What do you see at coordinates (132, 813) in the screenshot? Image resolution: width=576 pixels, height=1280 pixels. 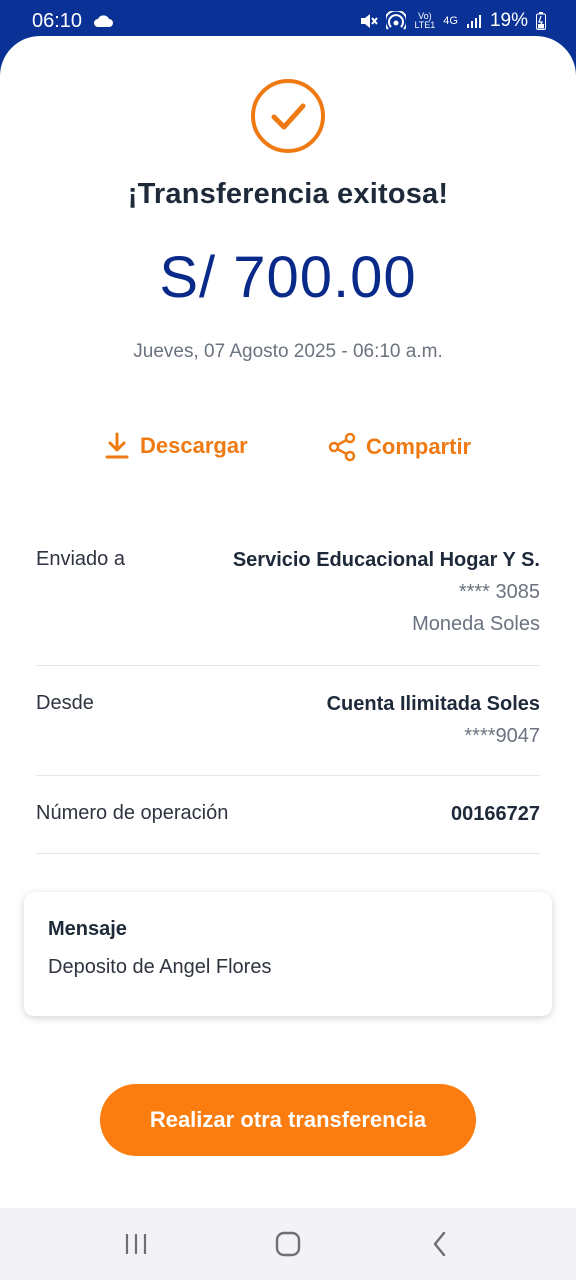 I see `operation-label: Número de operación` at bounding box center [132, 813].